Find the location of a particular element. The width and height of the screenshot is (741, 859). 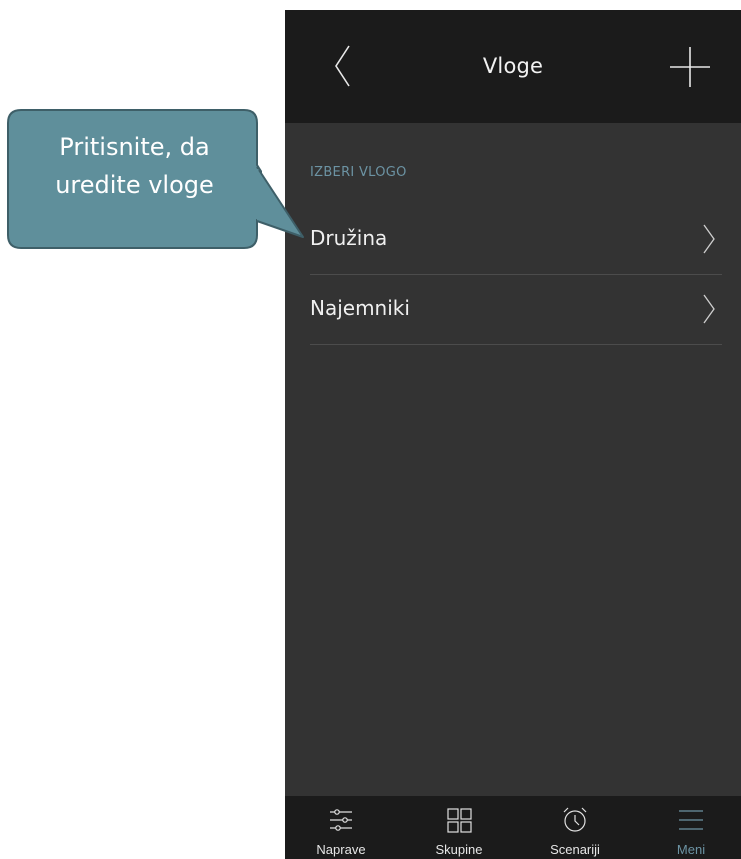

role-label: Najemniki is located at coordinates (360, 308).